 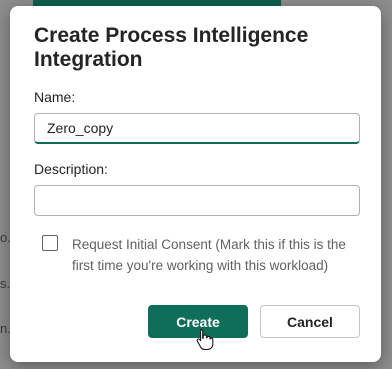 I want to click on description-label: Description:, so click(x=71, y=169).